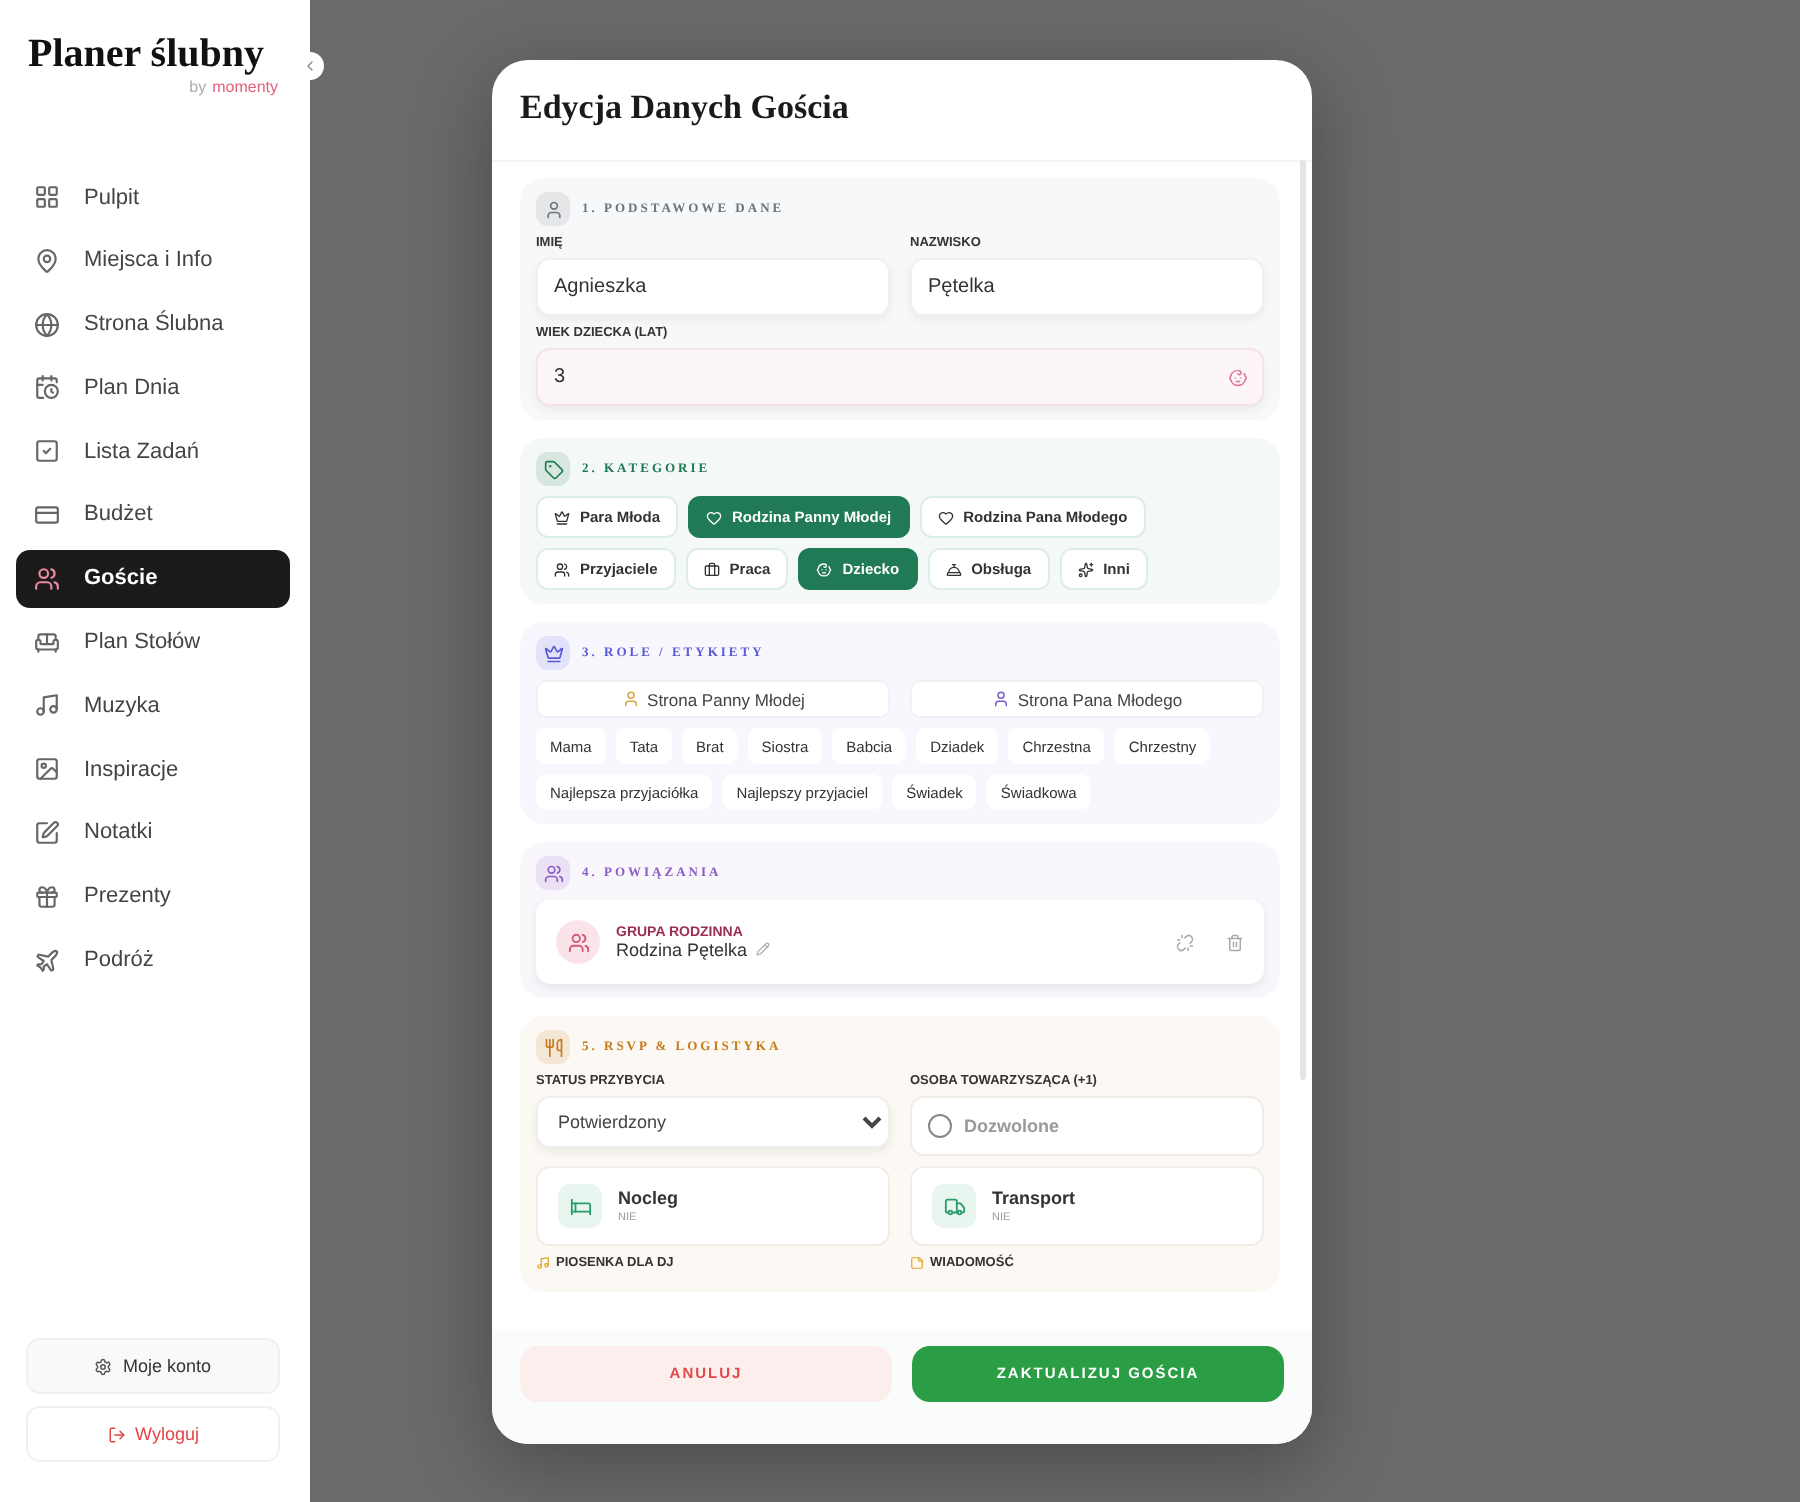 This screenshot has width=1800, height=1502. I want to click on sofa-icon, so click(47, 642).